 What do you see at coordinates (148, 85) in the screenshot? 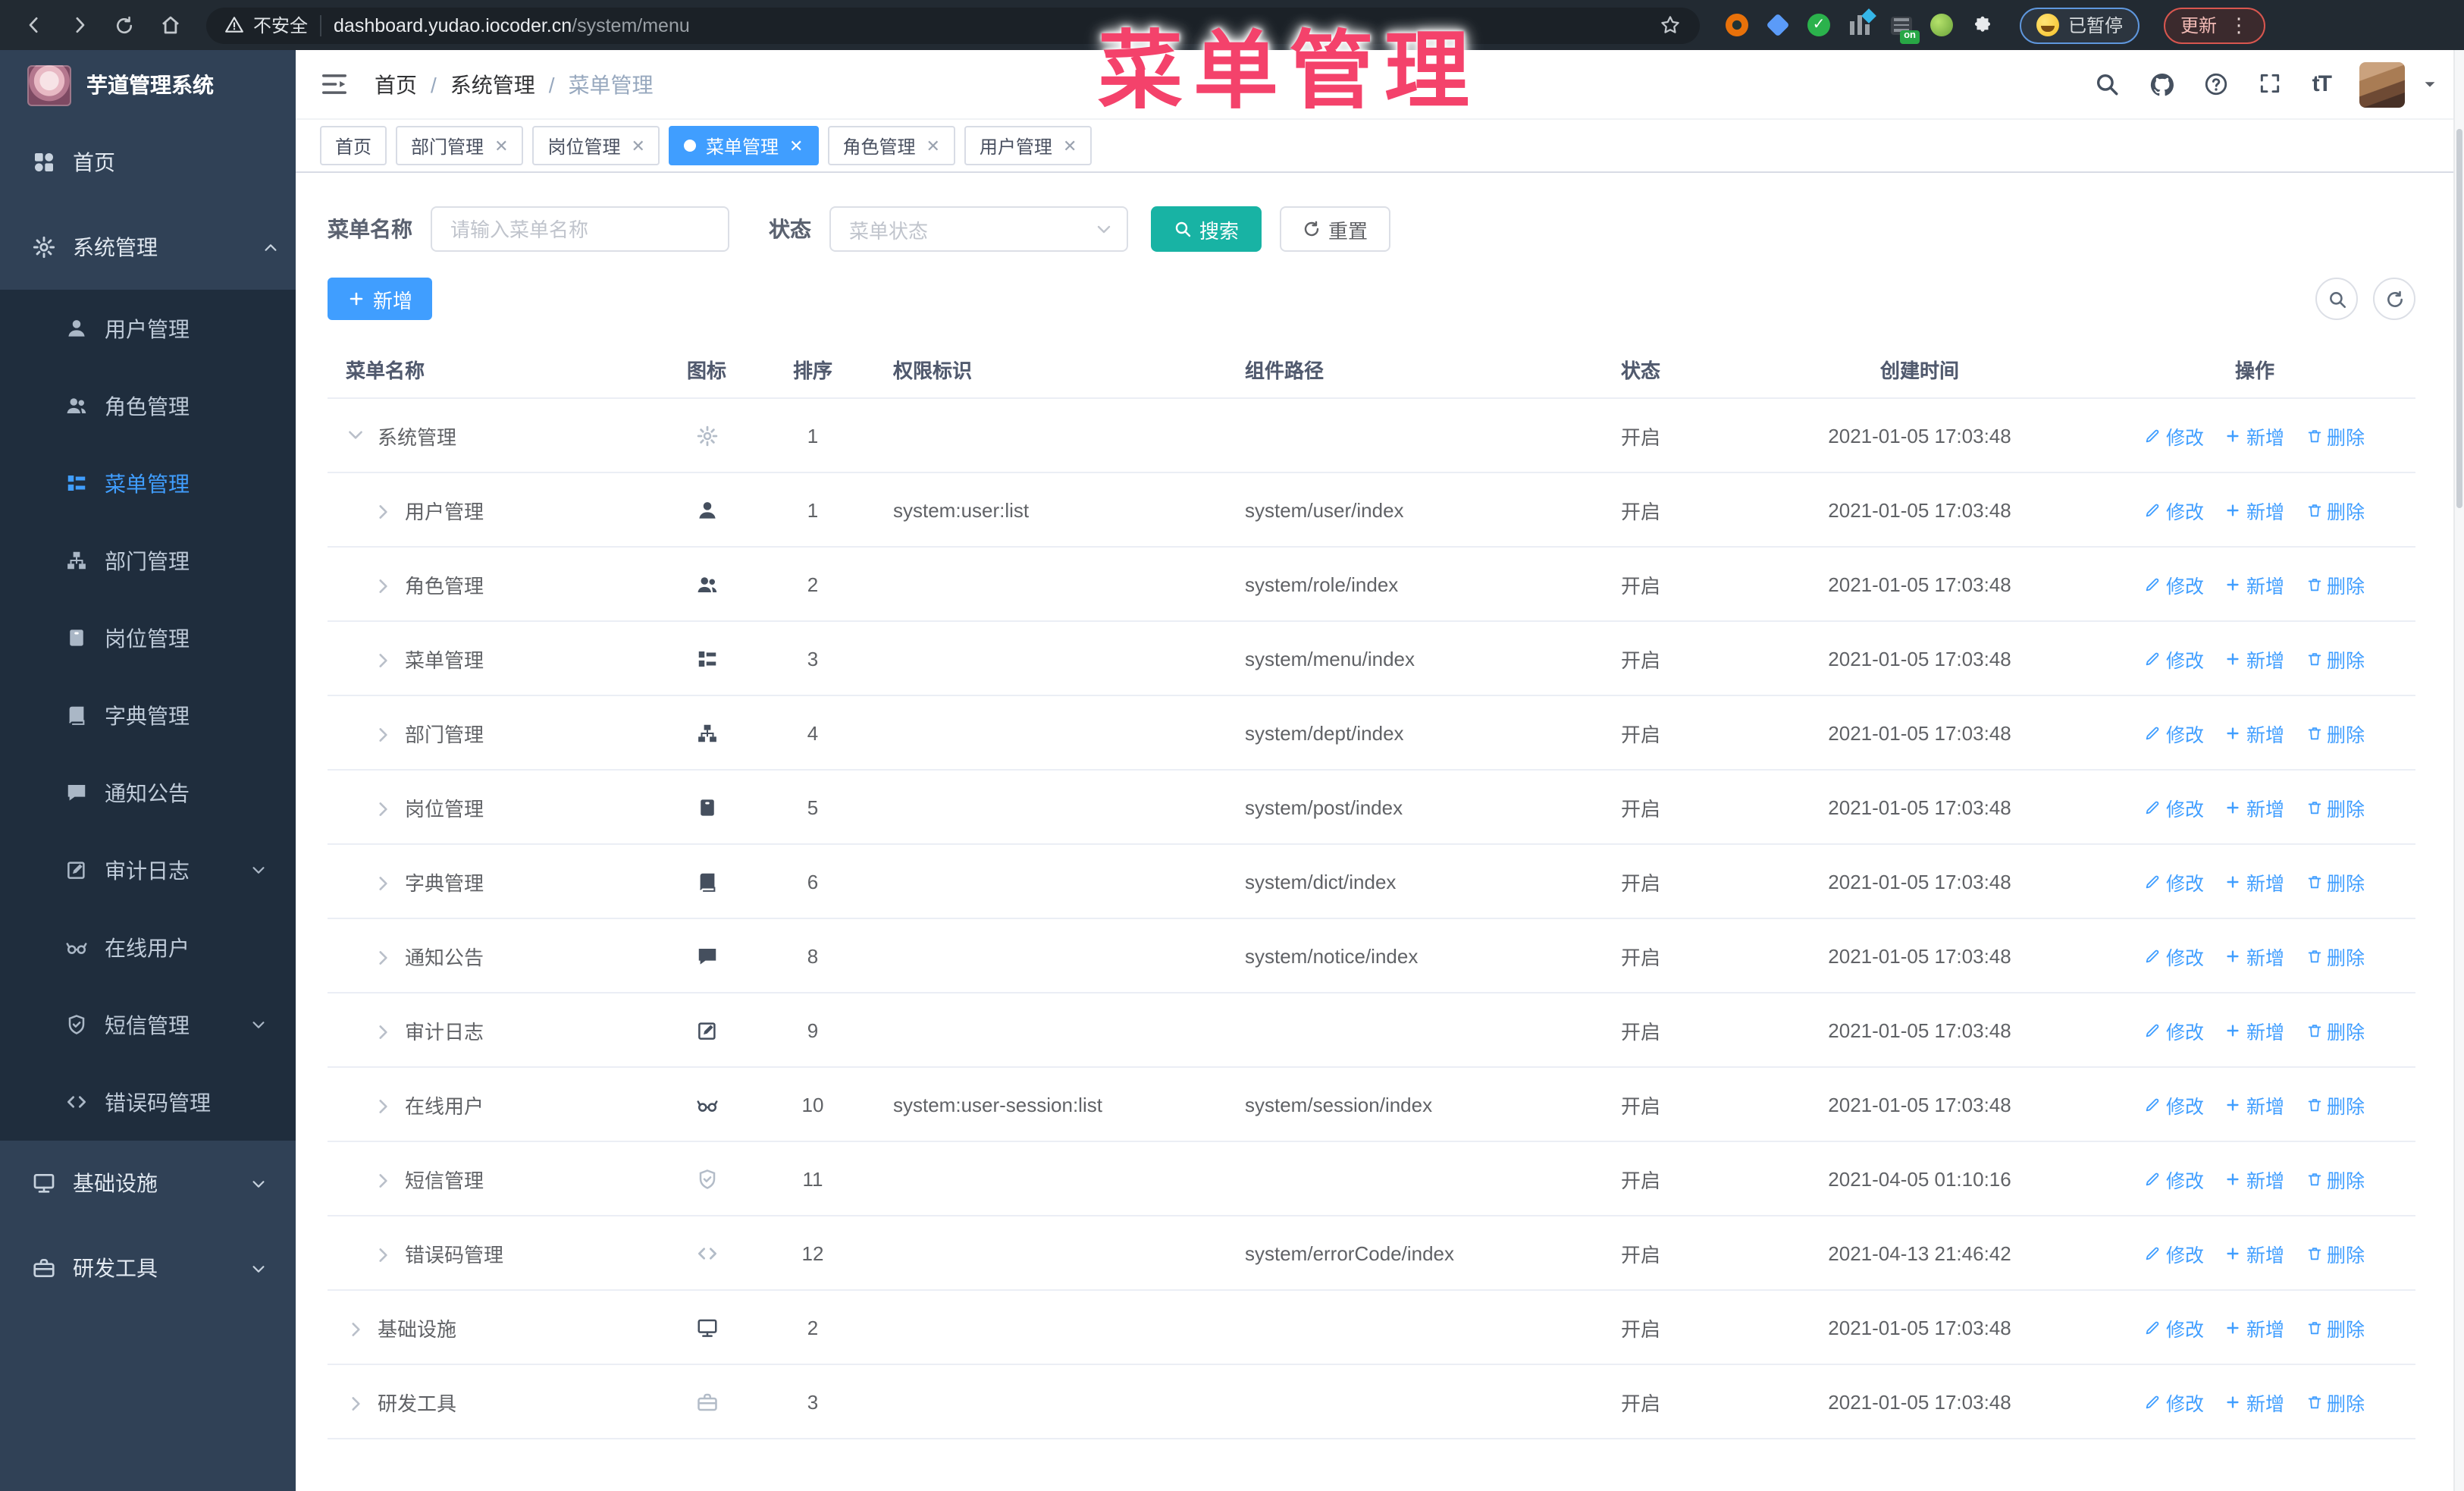
I see `app-logo-row: 芋道管理系统` at bounding box center [148, 85].